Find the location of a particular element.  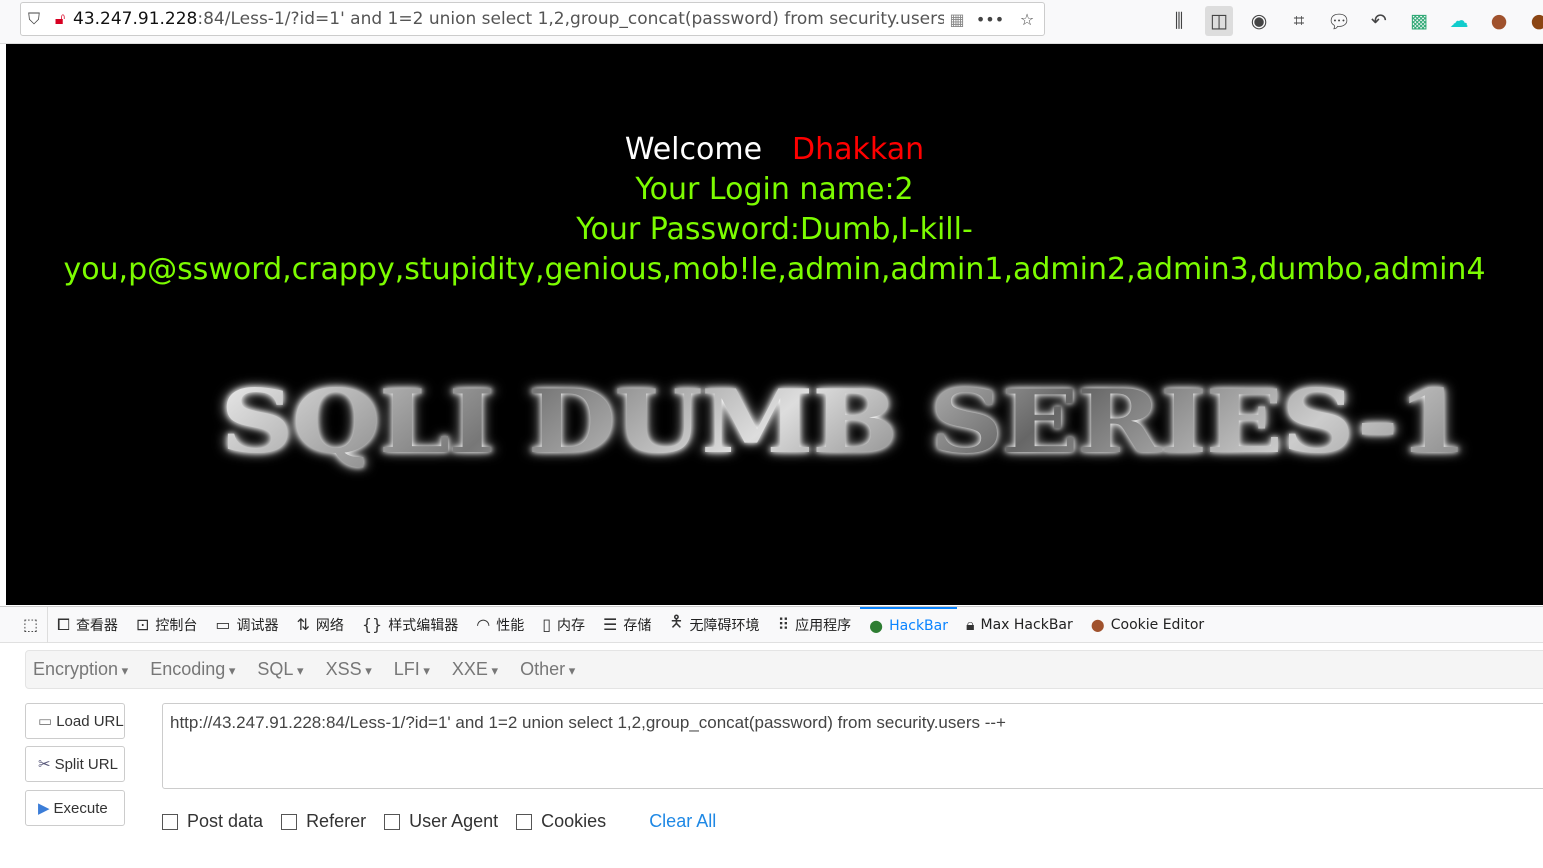

hackbar-icon: ● is located at coordinates (876, 625).